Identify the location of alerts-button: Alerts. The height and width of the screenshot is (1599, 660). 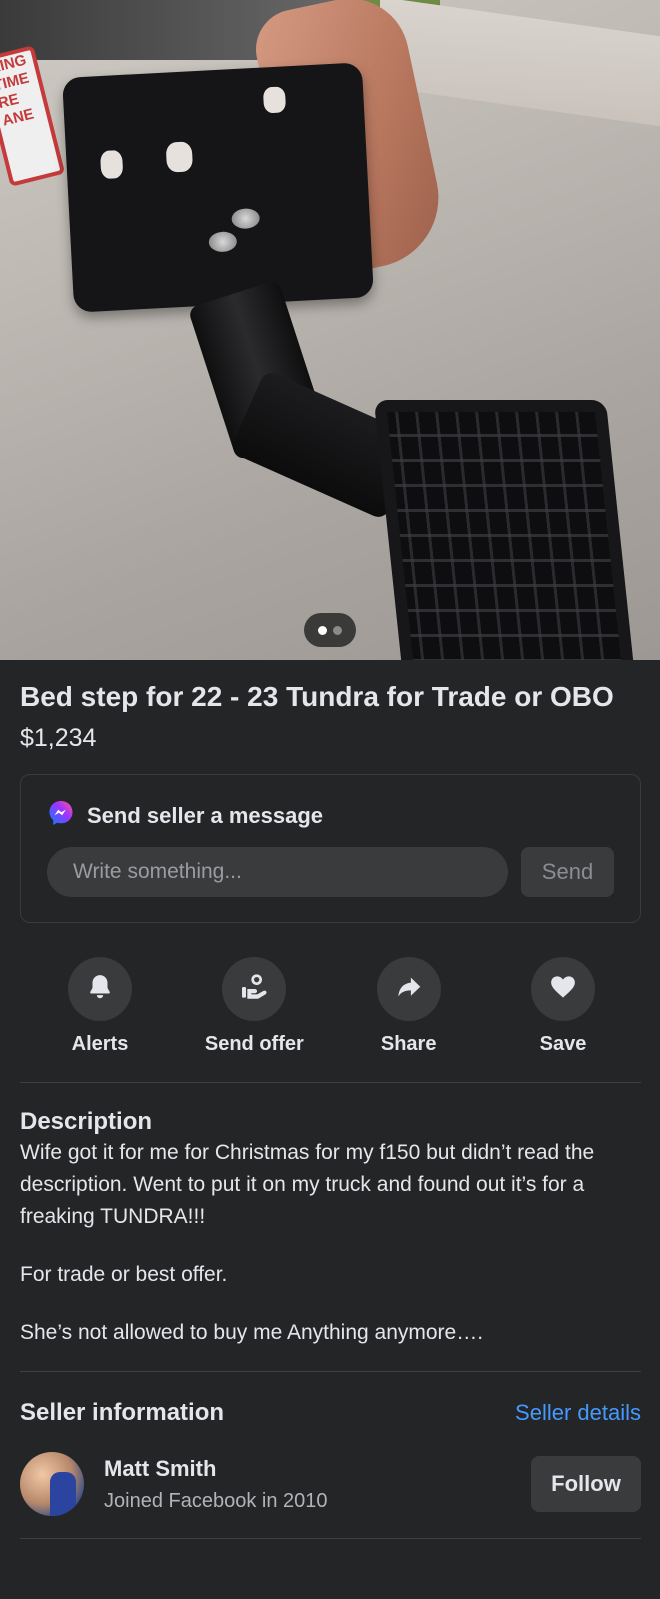
(100, 1006).